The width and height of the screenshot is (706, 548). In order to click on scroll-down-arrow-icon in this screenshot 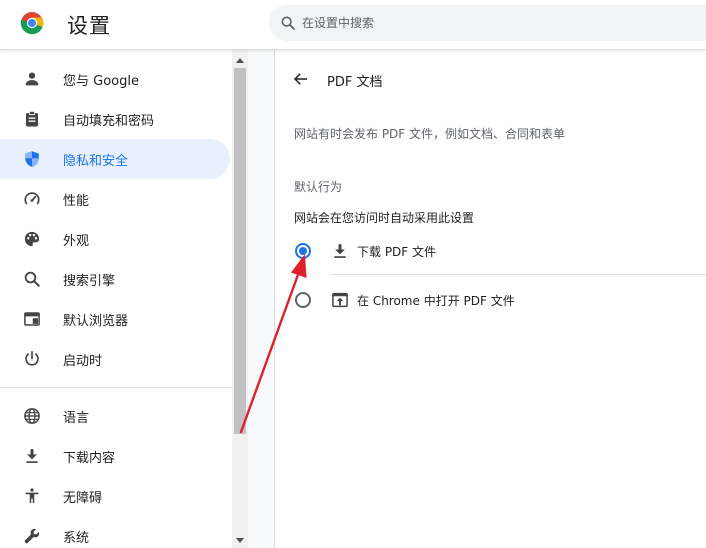, I will do `click(240, 540)`.